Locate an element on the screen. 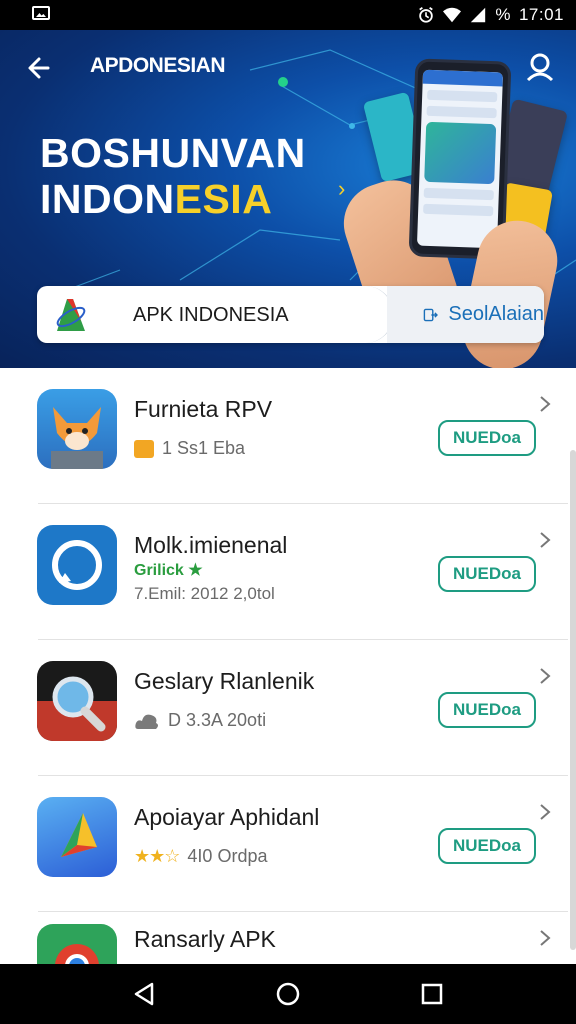  triangle-app-icon is located at coordinates (77, 837).